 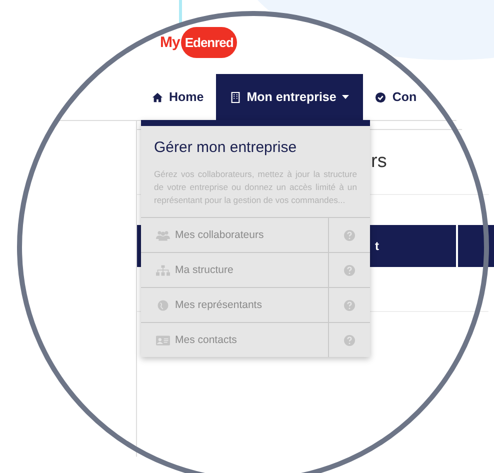 What do you see at coordinates (163, 340) in the screenshot?
I see `id-card-icon` at bounding box center [163, 340].